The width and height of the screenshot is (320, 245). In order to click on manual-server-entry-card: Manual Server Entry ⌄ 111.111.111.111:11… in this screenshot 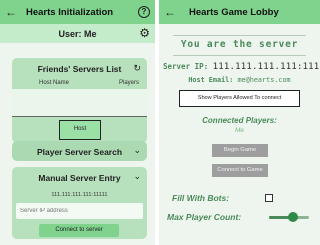, I will do `click(79, 203)`.